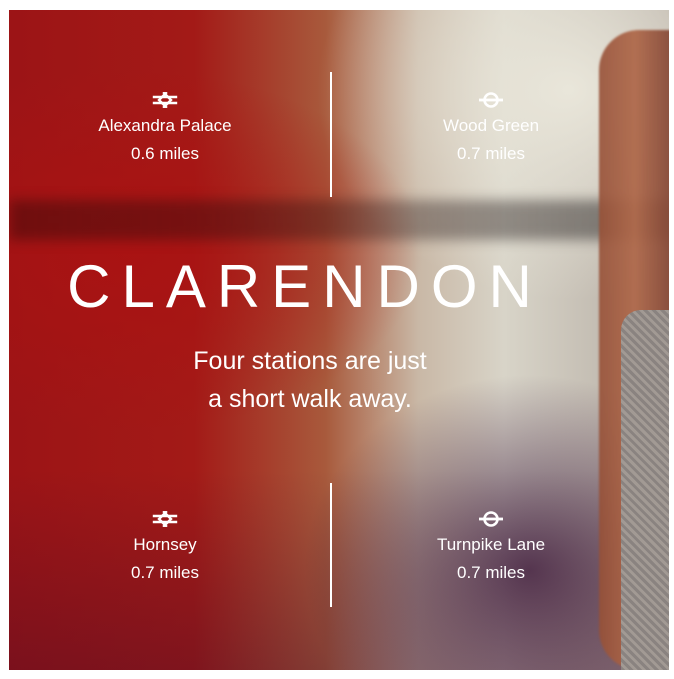 Image resolution: width=674 pixels, height=679 pixels. Describe the element at coordinates (645, 490) in the screenshot. I see `person-dress-image` at that location.